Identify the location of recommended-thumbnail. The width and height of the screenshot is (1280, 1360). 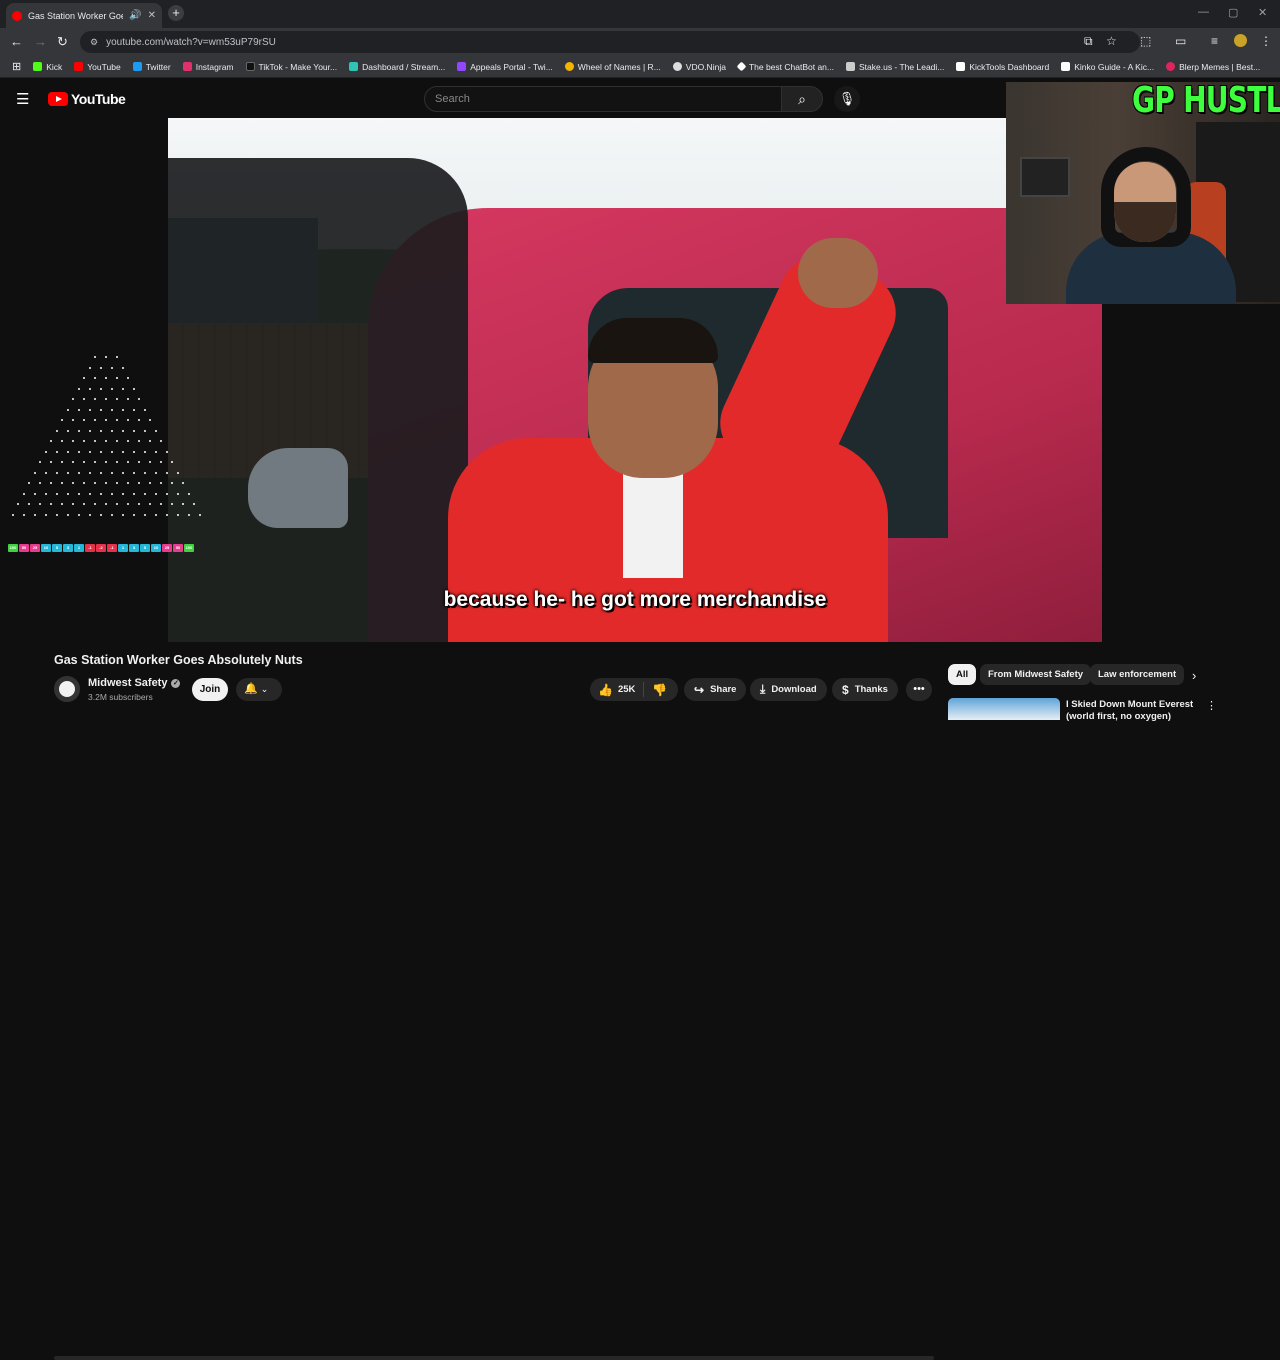
(1004, 709).